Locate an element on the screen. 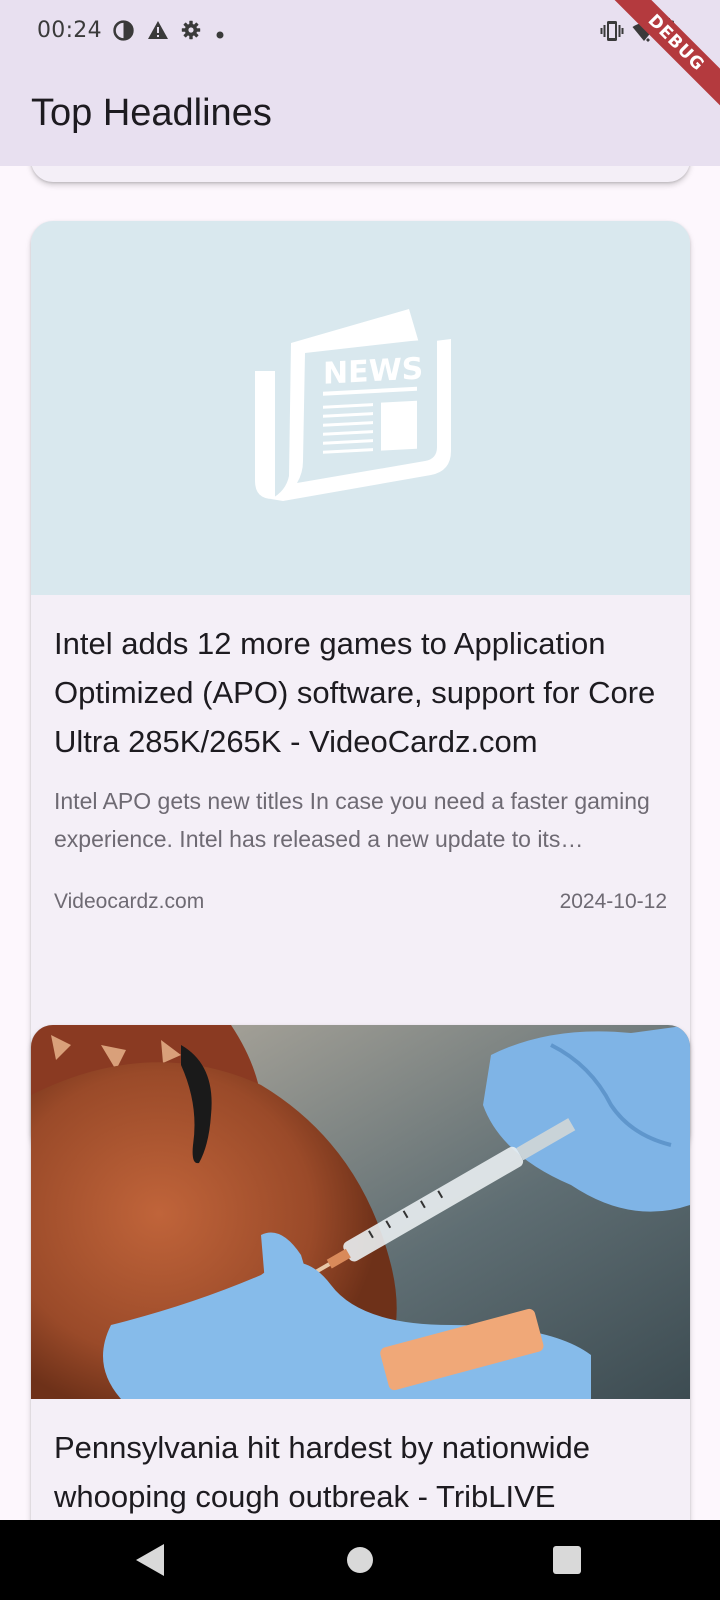  svg-text: NEWS is located at coordinates (373, 371).